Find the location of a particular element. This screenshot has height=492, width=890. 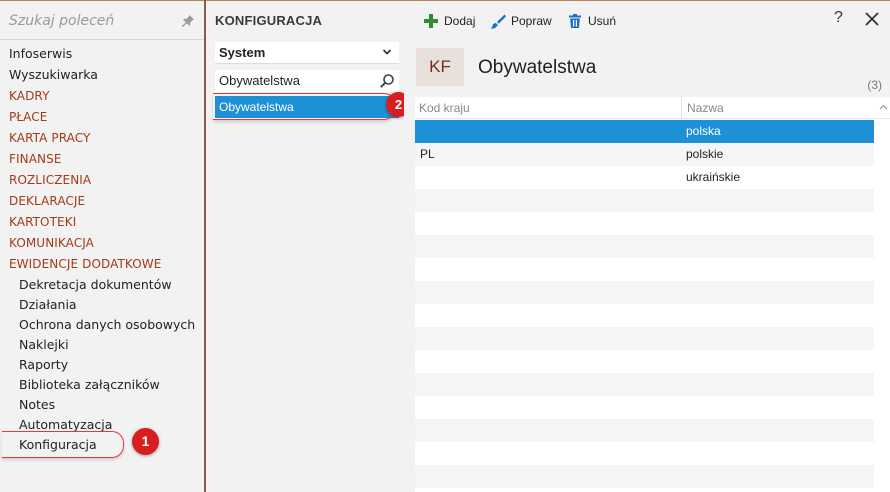

configuration-title: KONFIGURACJA is located at coordinates (269, 20).